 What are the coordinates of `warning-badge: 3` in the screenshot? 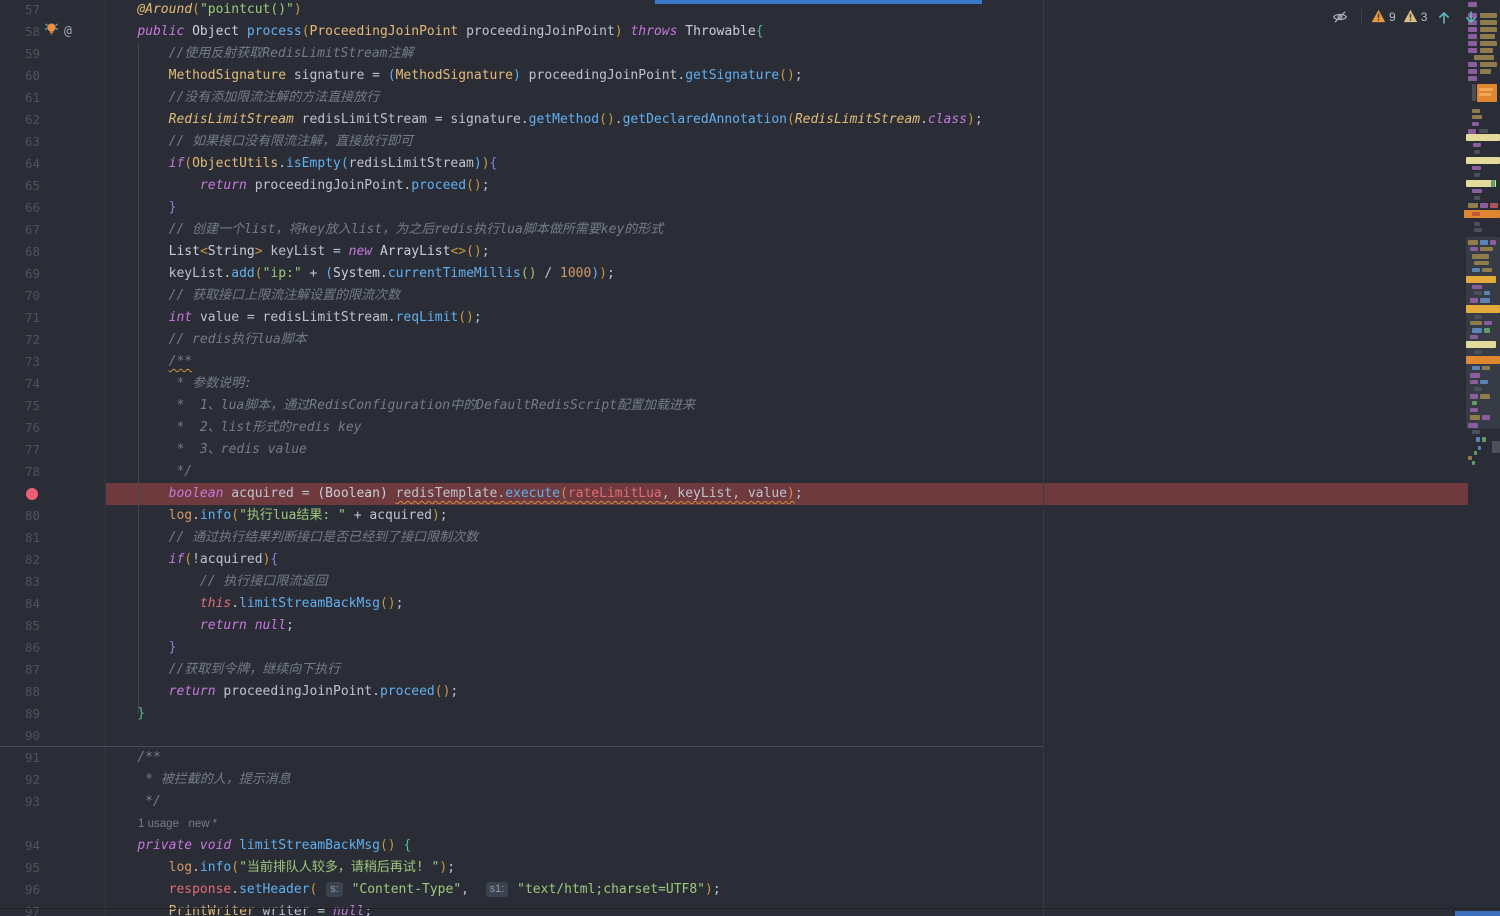 It's located at (1415, 17).